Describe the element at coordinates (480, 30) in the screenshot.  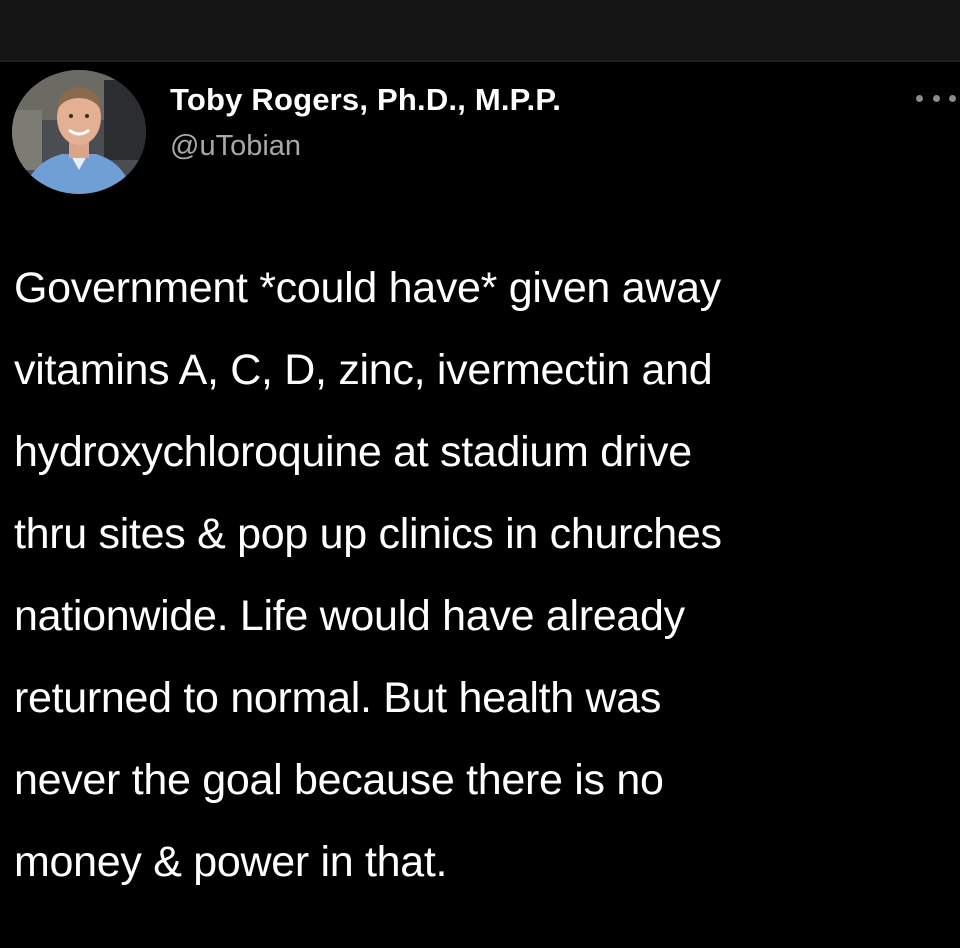
I see `top-bar` at that location.